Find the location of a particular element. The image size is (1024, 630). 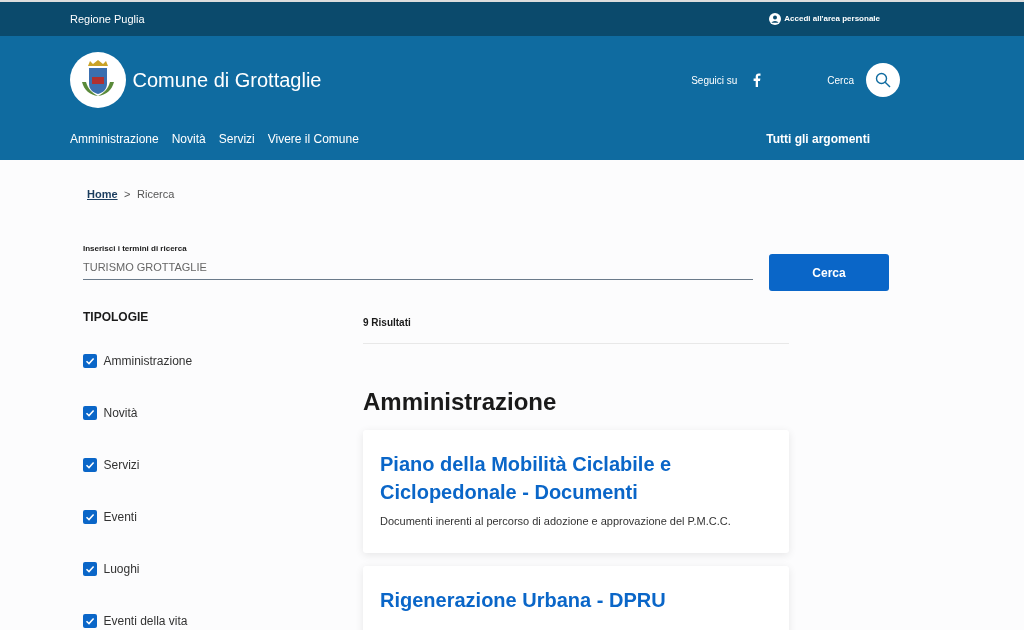

all-topics-link: Tutti gli argomenti is located at coordinates (818, 139).